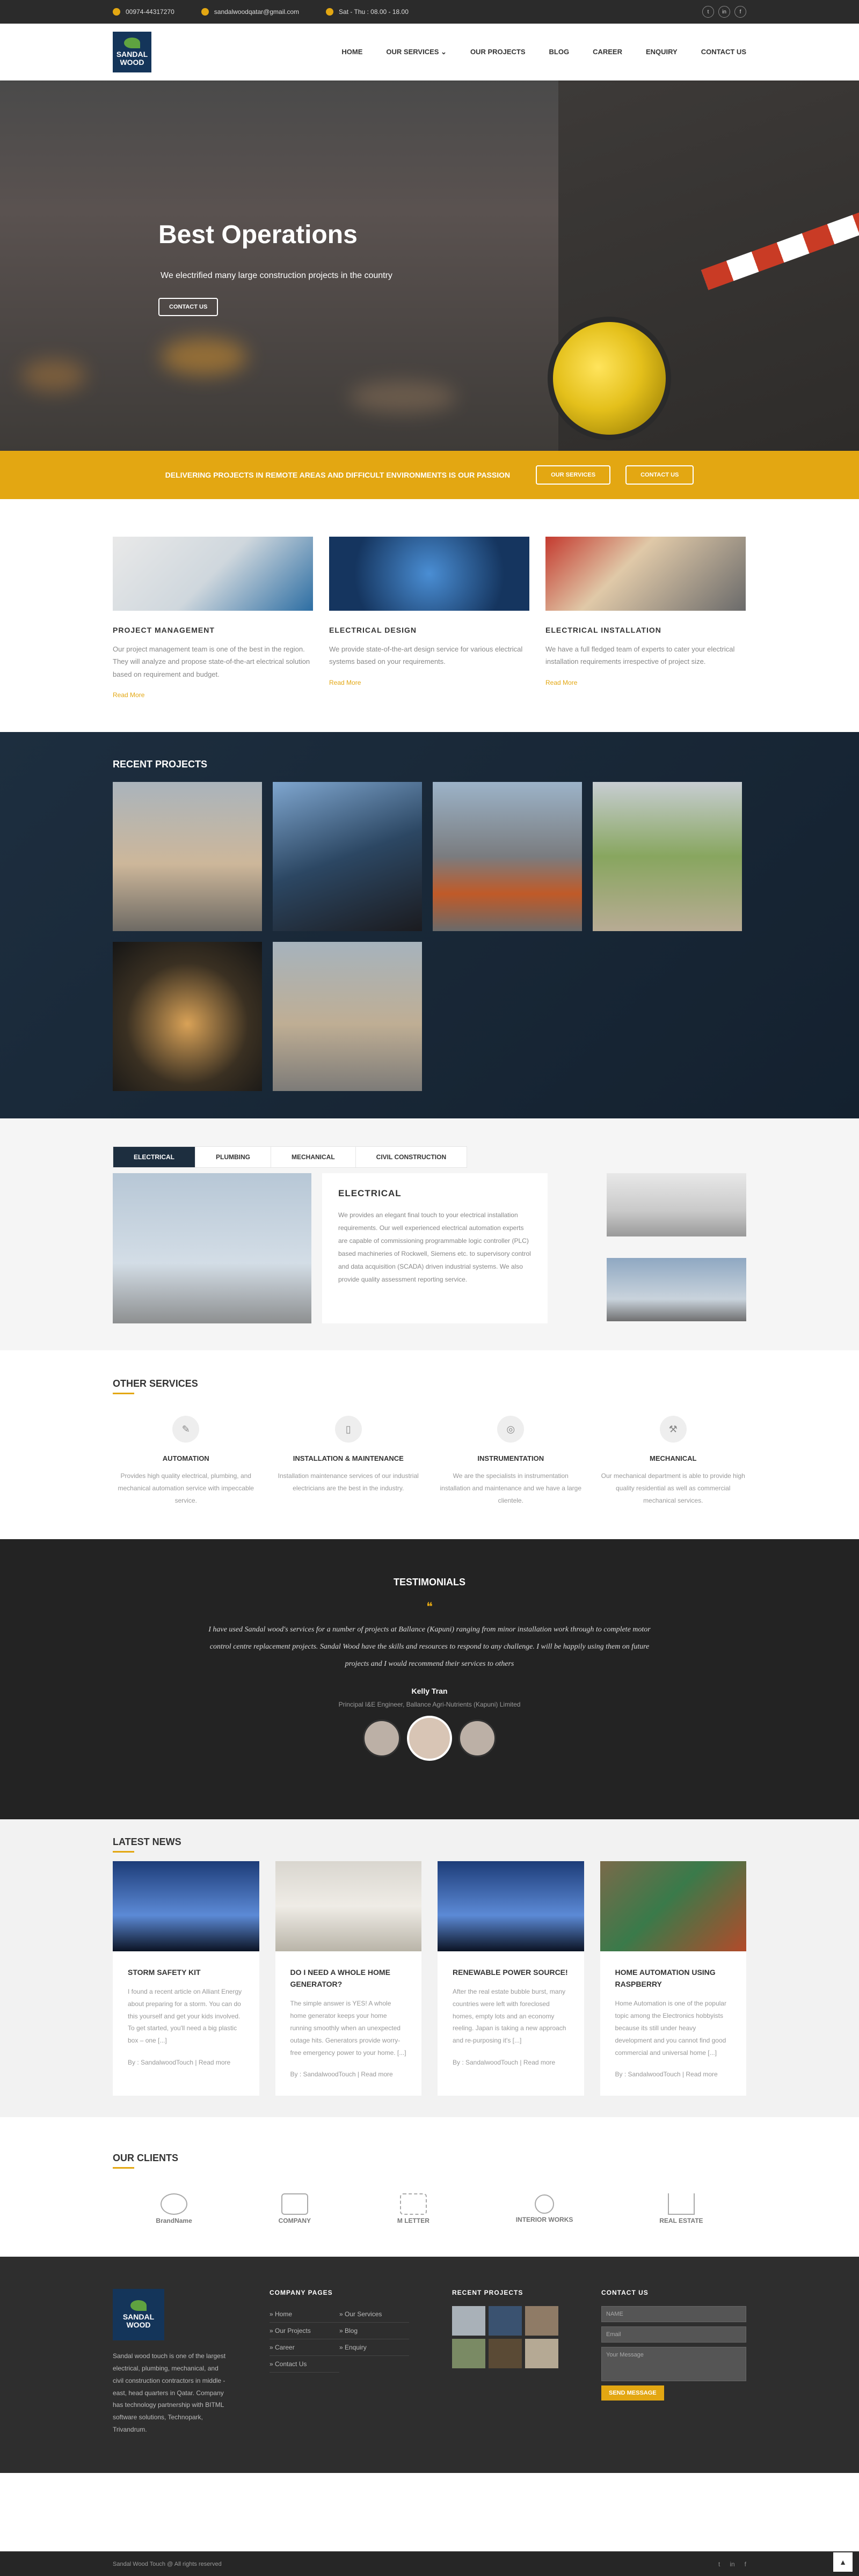  I want to click on tab-civil-construction: CIVIL CONSTRUCTION, so click(411, 1157).